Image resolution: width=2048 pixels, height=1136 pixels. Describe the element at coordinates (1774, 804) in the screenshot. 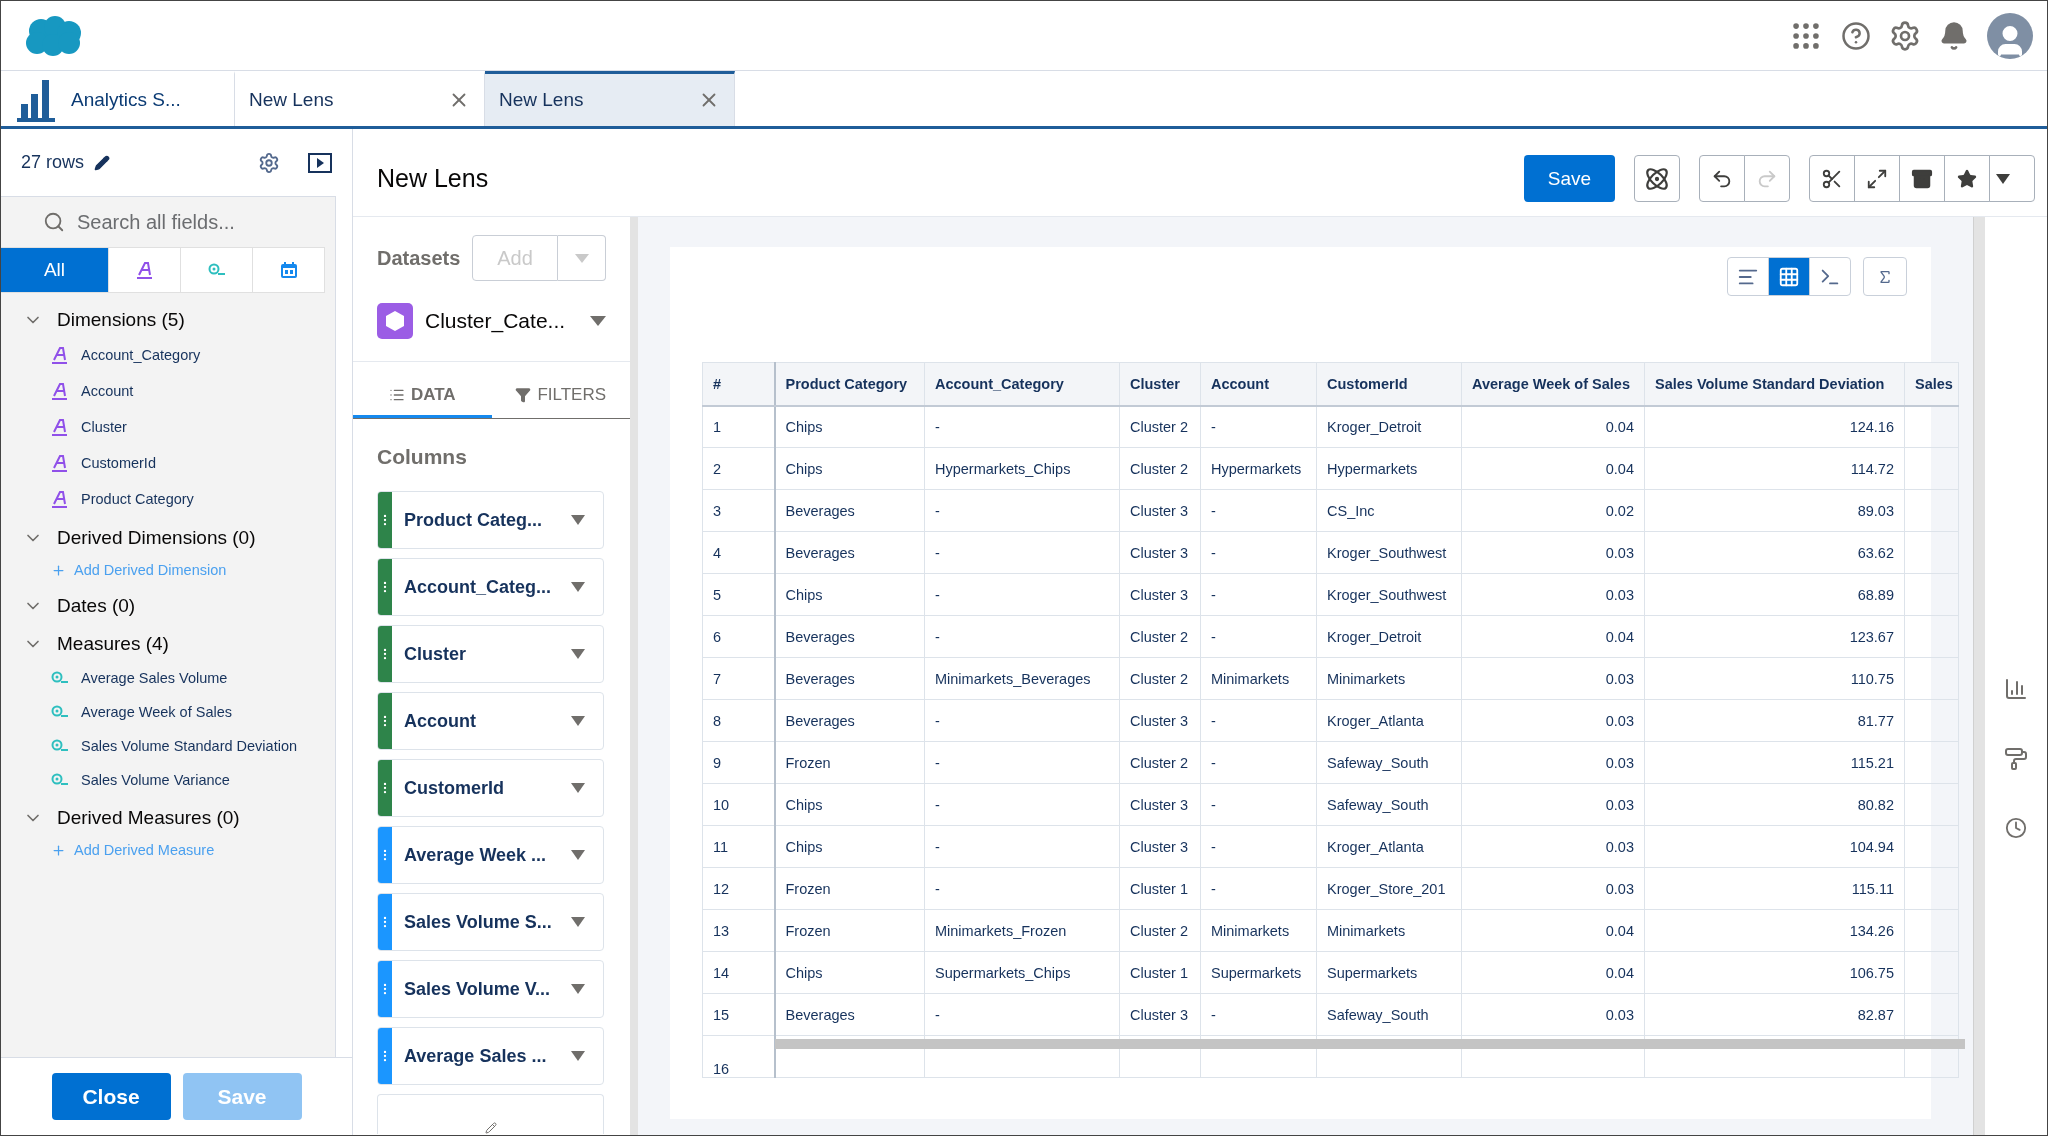

I see `table-cell: 80.82` at that location.